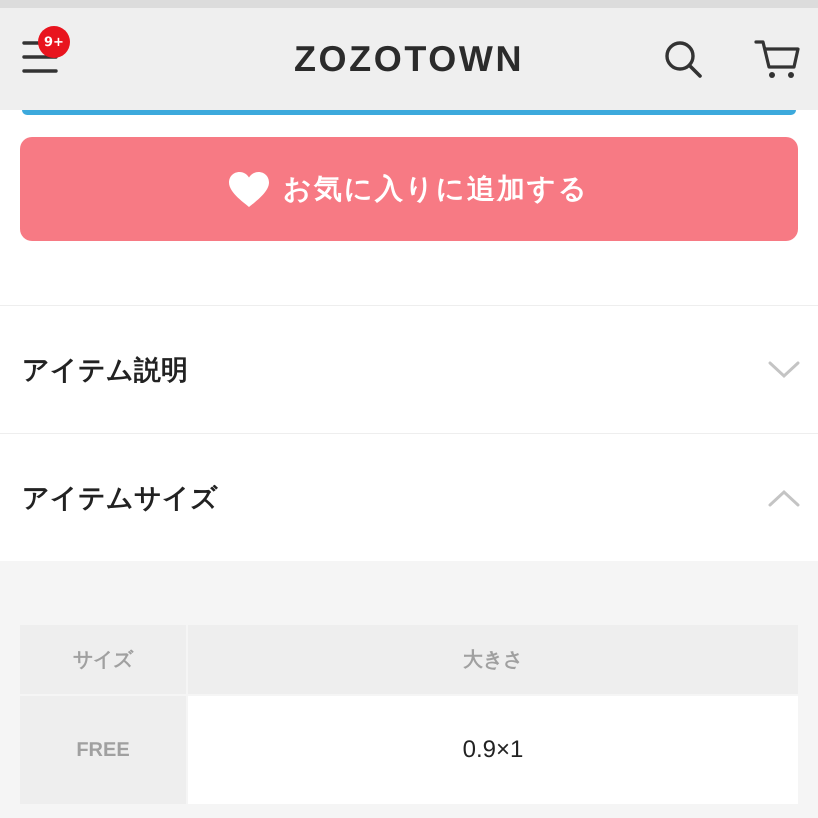 The width and height of the screenshot is (818, 818). What do you see at coordinates (493, 659) in the screenshot?
I see `table-header-cell: 大きさ` at bounding box center [493, 659].